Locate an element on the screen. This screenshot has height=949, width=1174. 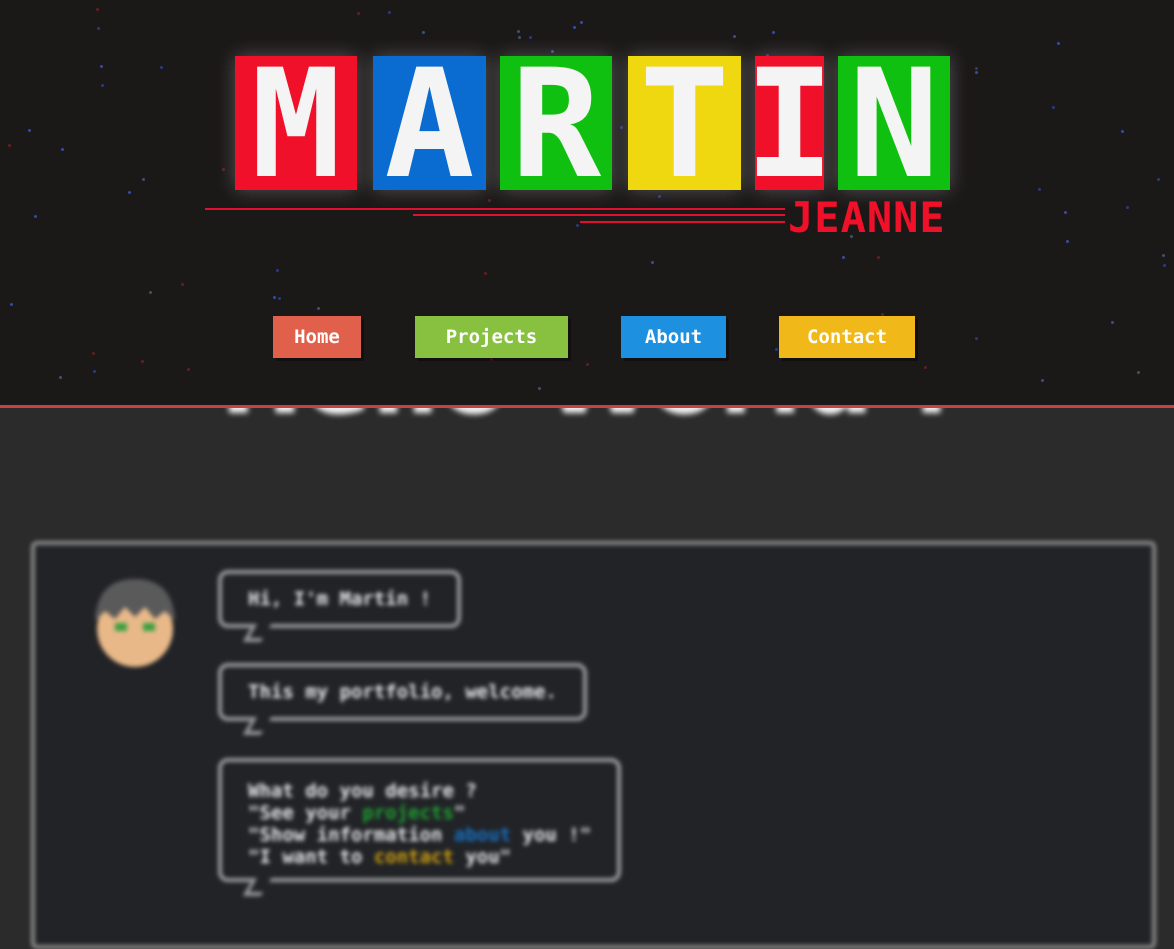
option-projects: "See your projects" is located at coordinates (419, 813).